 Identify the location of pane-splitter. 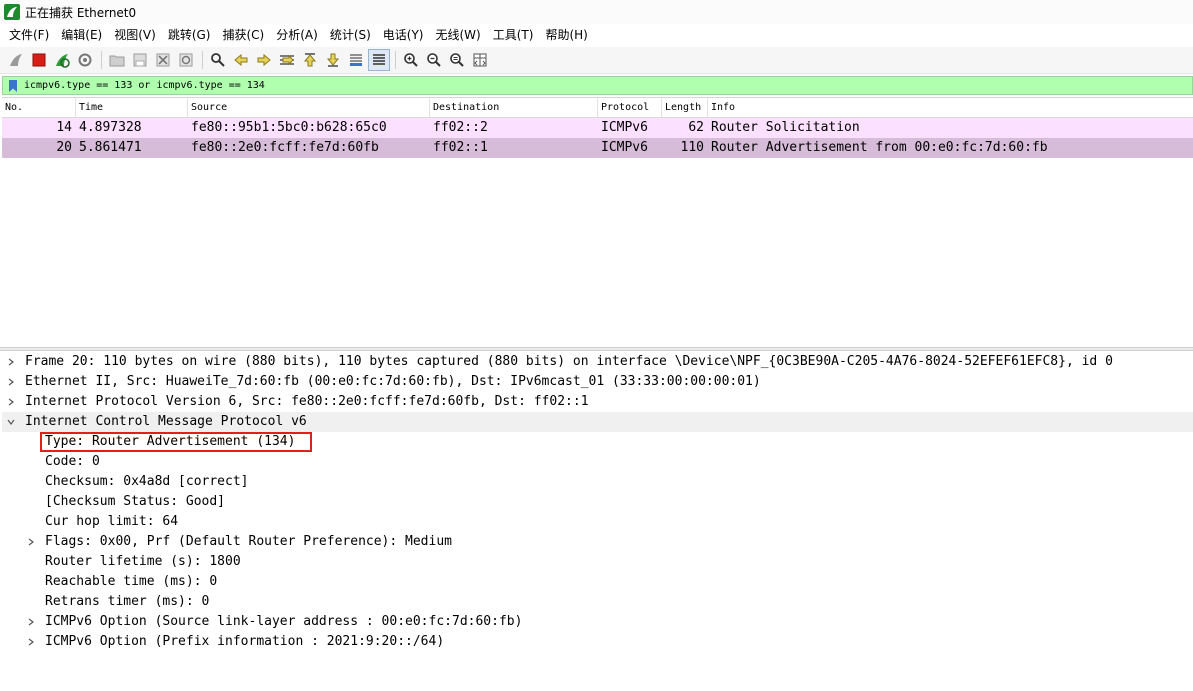
(596, 349).